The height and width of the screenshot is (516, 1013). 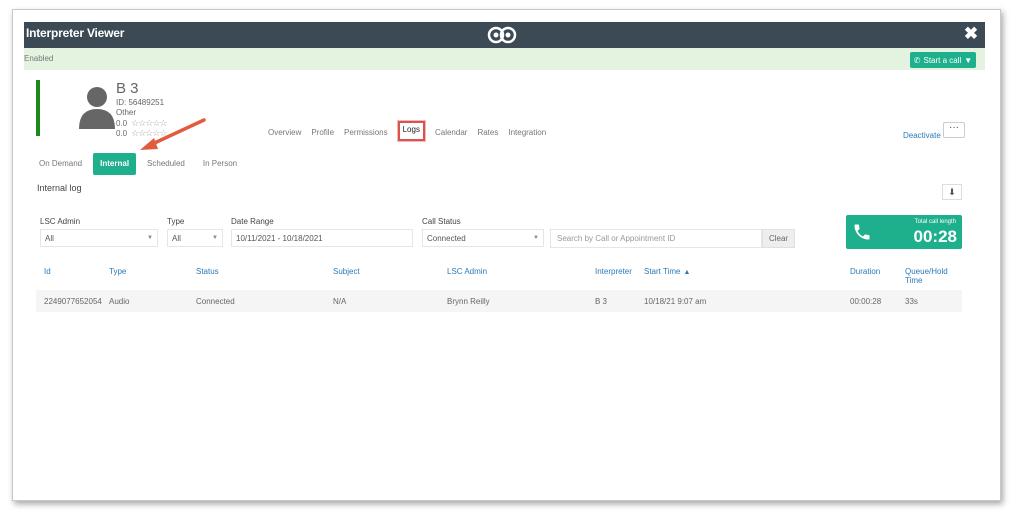 What do you see at coordinates (866, 301) in the screenshot?
I see `cell-duration: 00:00:28` at bounding box center [866, 301].